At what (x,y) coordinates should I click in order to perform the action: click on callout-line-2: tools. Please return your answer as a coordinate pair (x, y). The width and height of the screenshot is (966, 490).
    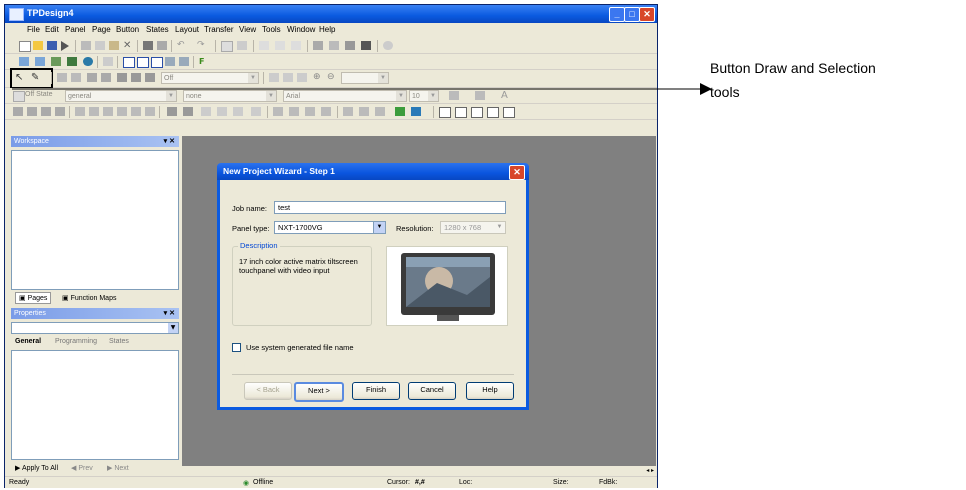
    Looking at the image, I should click on (725, 92).